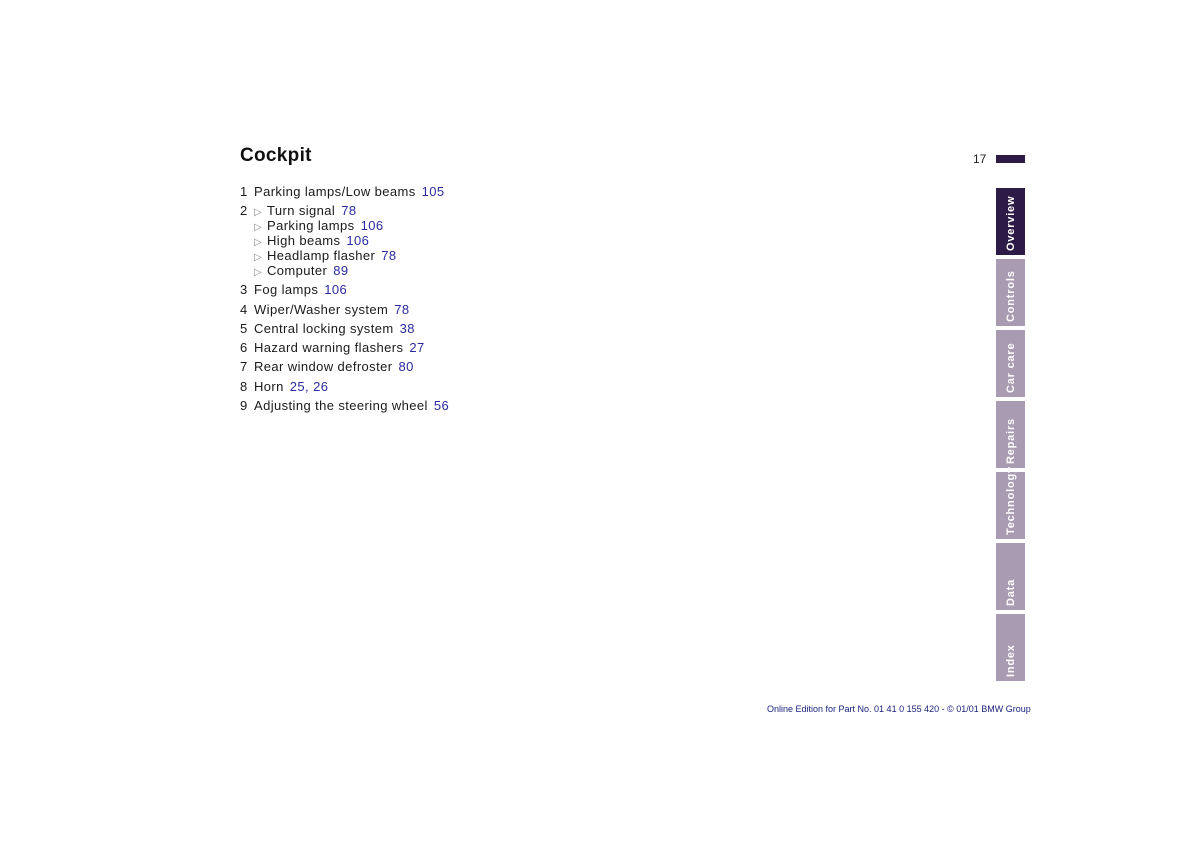 The image size is (1200, 848). What do you see at coordinates (311, 226) in the screenshot?
I see `subitem-label: Parking lamps` at bounding box center [311, 226].